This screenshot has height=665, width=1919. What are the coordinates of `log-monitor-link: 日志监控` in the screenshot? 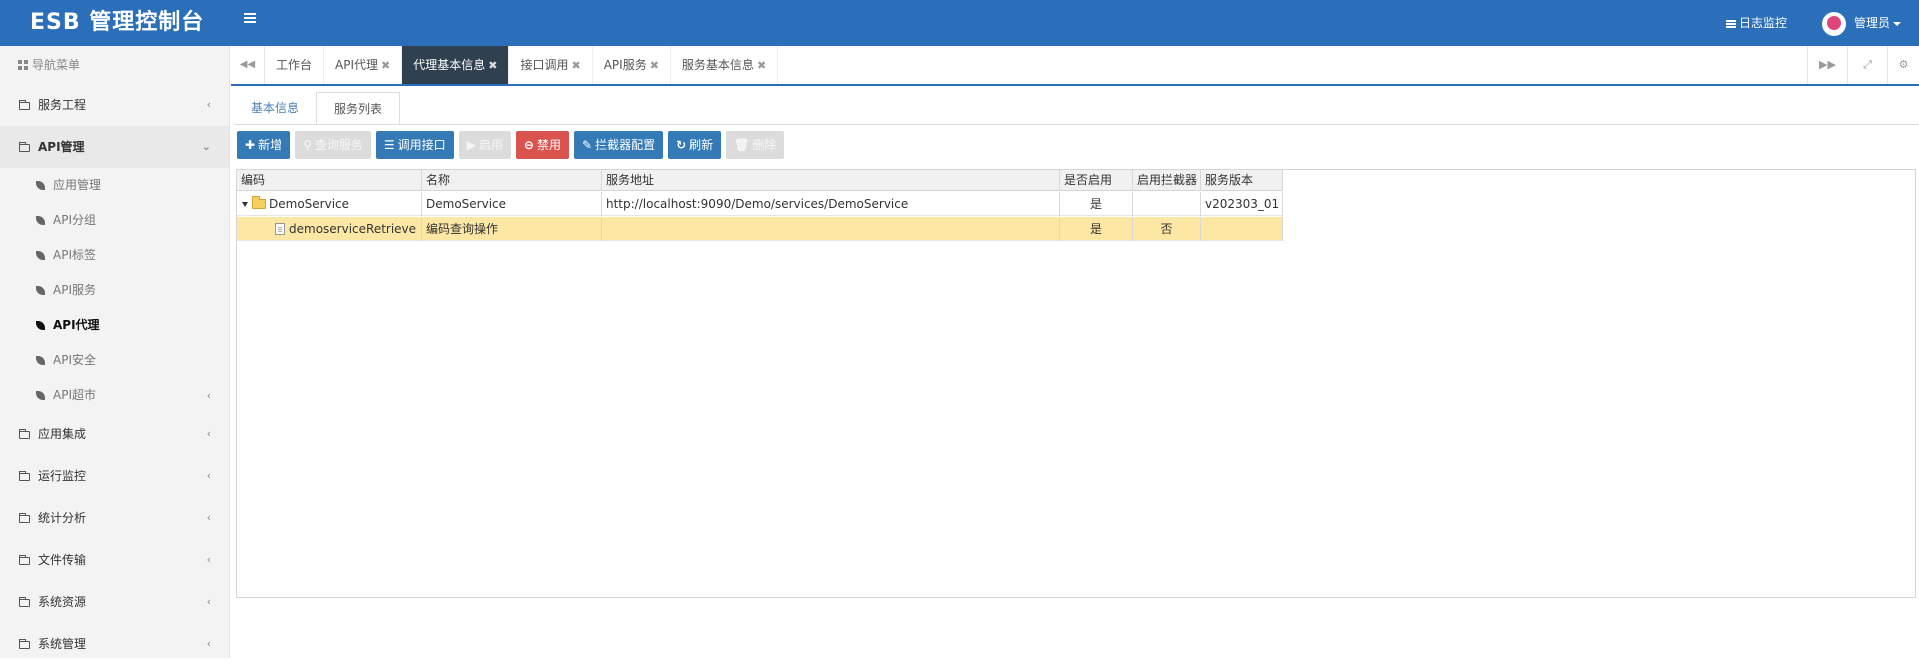 It's located at (1756, 23).